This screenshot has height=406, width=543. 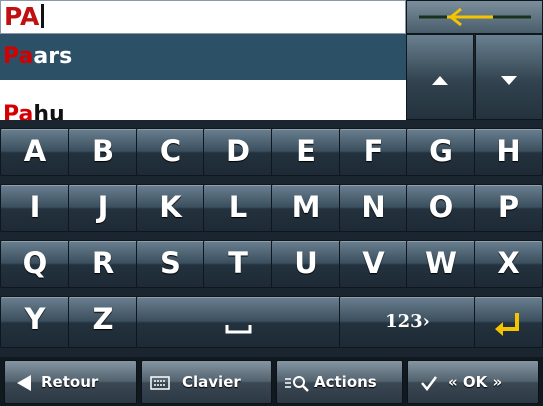 I want to click on key-u: U, so click(x=306, y=264).